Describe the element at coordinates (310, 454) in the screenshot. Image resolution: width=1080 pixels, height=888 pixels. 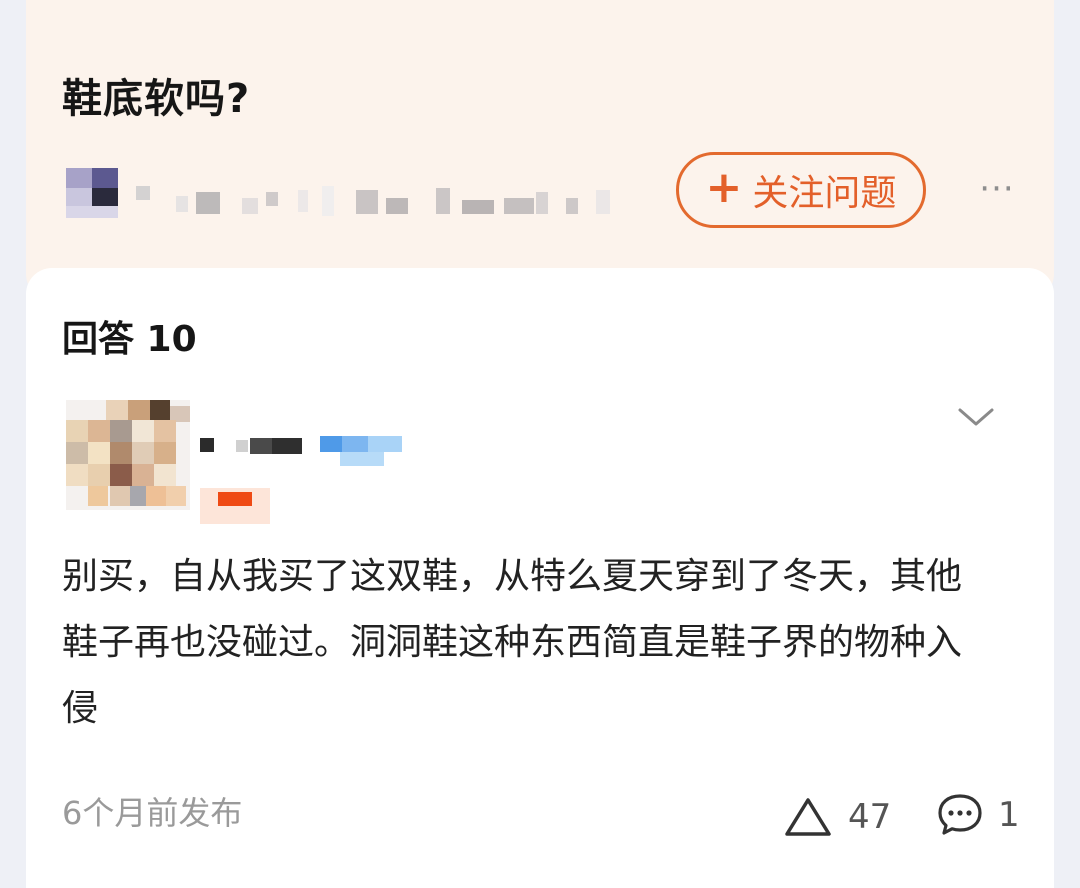
I see `username-blurred` at that location.